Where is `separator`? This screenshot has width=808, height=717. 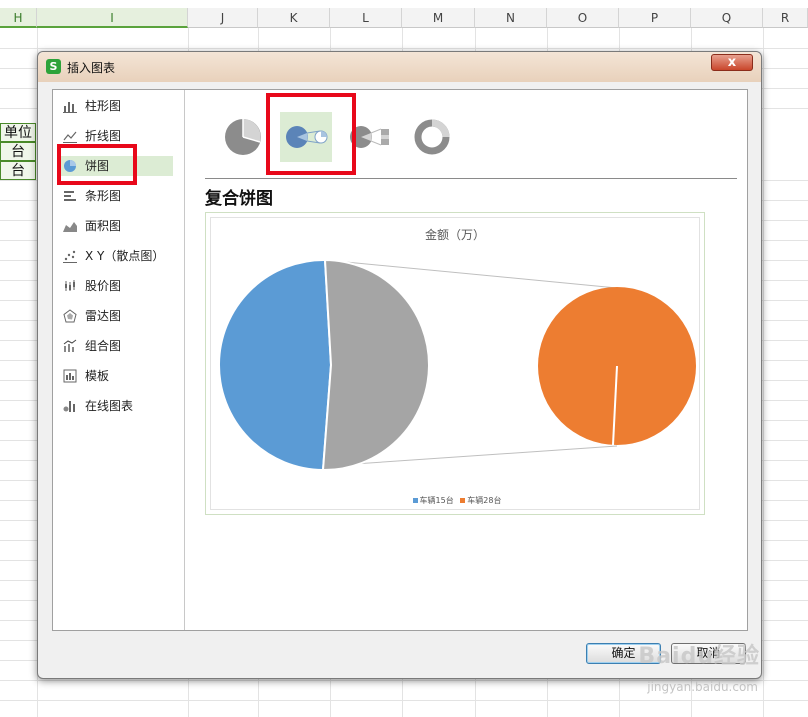
separator is located at coordinates (471, 178).